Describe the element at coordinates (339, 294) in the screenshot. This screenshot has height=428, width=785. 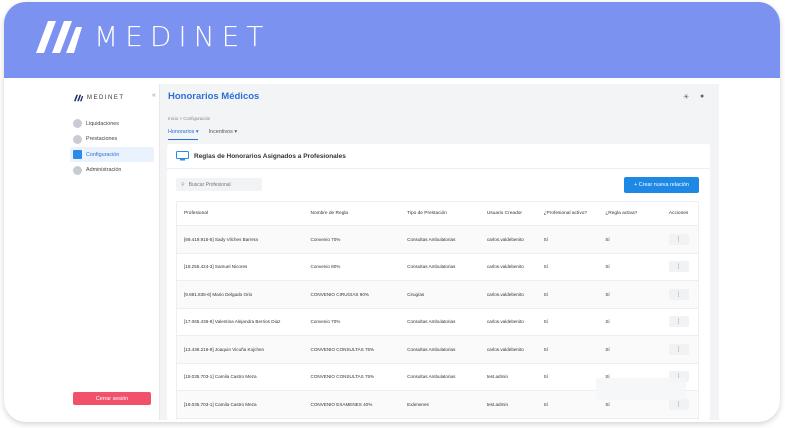
I see `cell-regla: CONVENIO CIRUGIAS 90%` at that location.